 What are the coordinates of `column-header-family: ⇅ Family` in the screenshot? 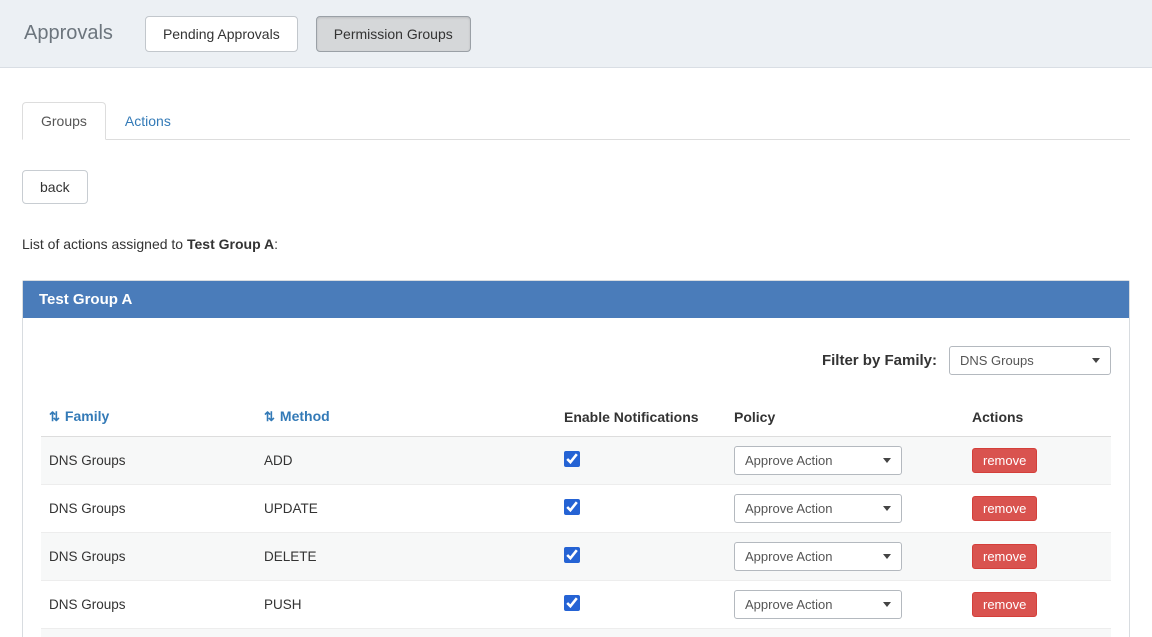 It's located at (148, 417).